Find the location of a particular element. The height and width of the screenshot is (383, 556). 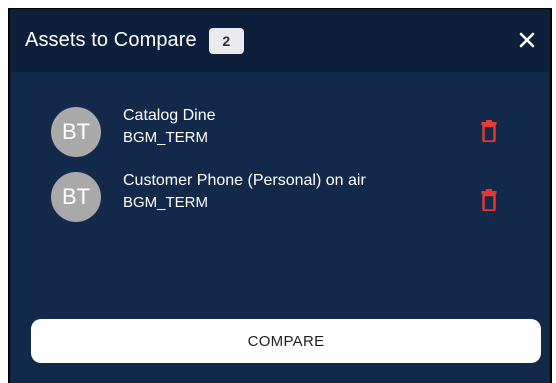

asset-item: BT Catalog Dine BGM_TERM is located at coordinates (280, 132).